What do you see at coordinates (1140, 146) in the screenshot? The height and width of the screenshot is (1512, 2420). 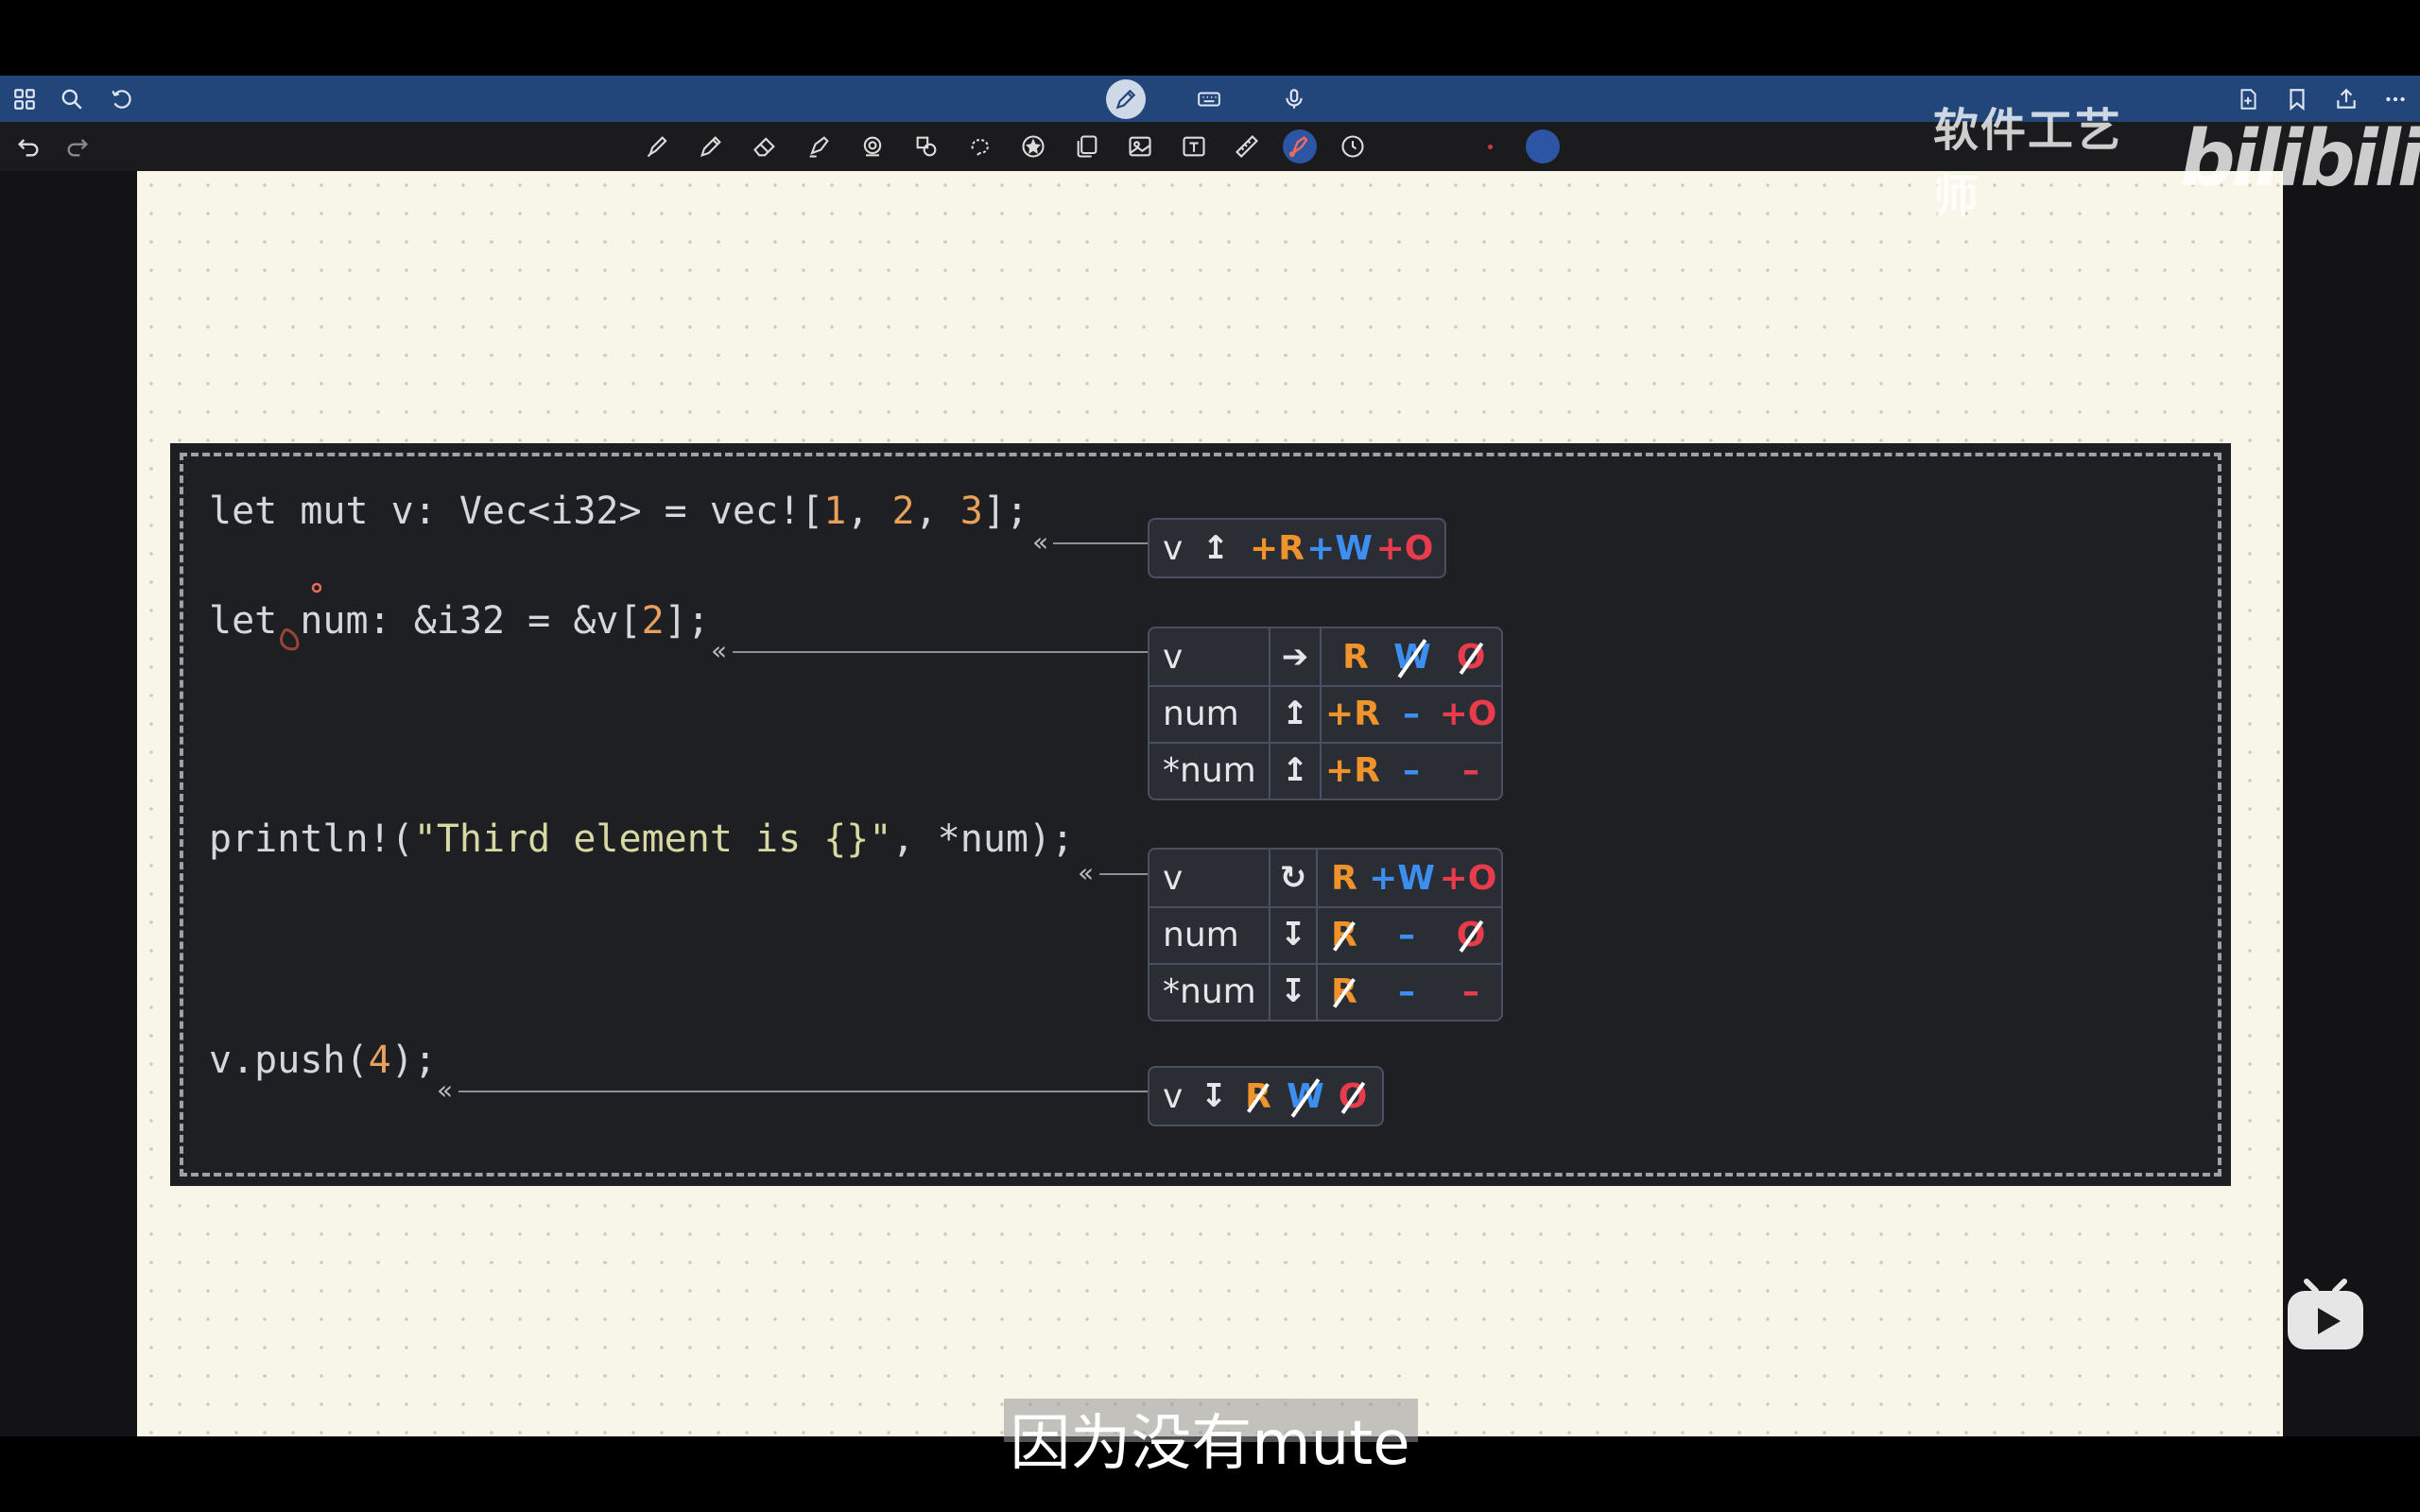 I see `image-icon` at bounding box center [1140, 146].